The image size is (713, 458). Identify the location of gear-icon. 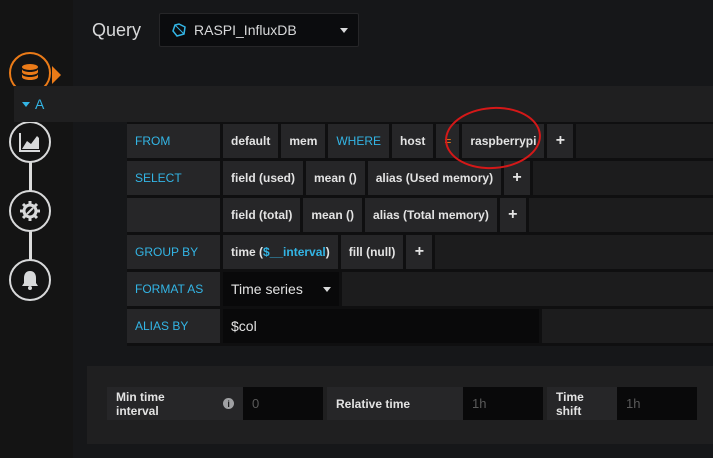
(30, 211).